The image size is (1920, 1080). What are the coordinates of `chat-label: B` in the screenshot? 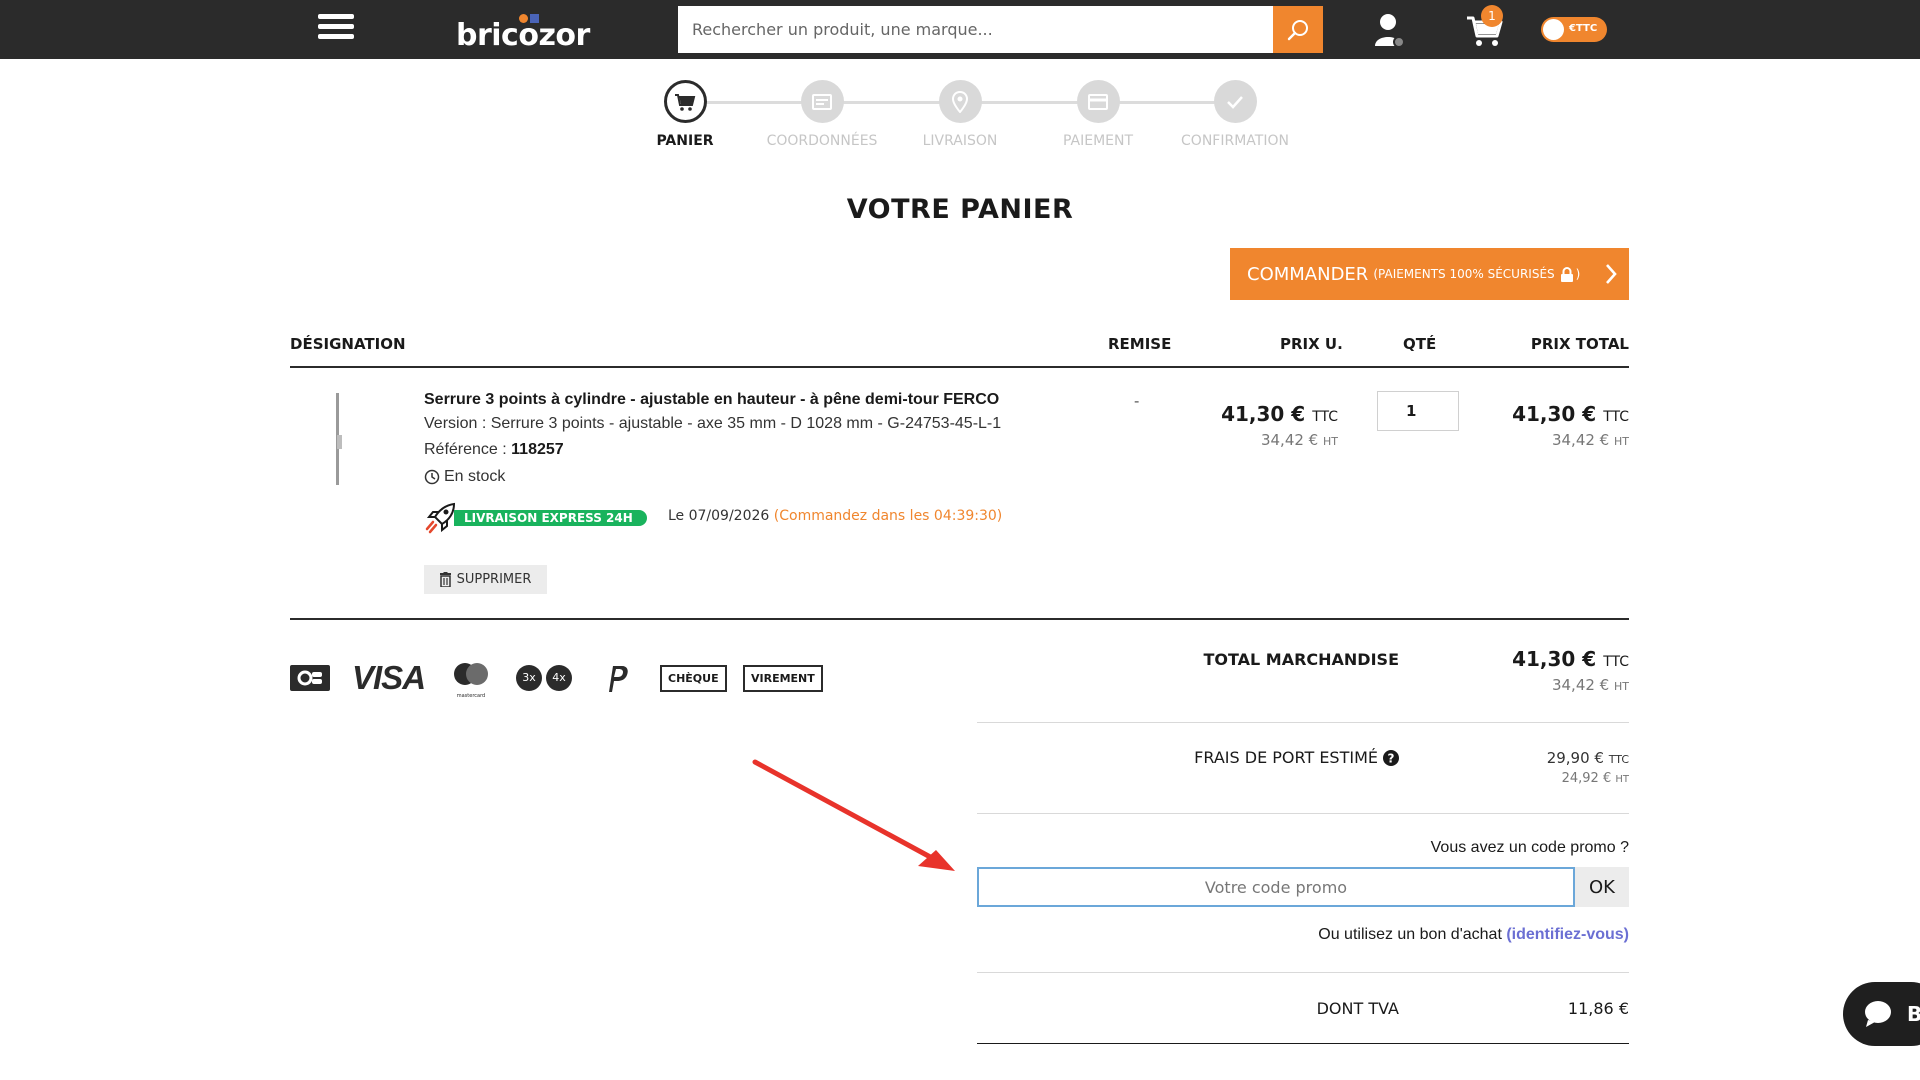 It's located at (1913, 1014).